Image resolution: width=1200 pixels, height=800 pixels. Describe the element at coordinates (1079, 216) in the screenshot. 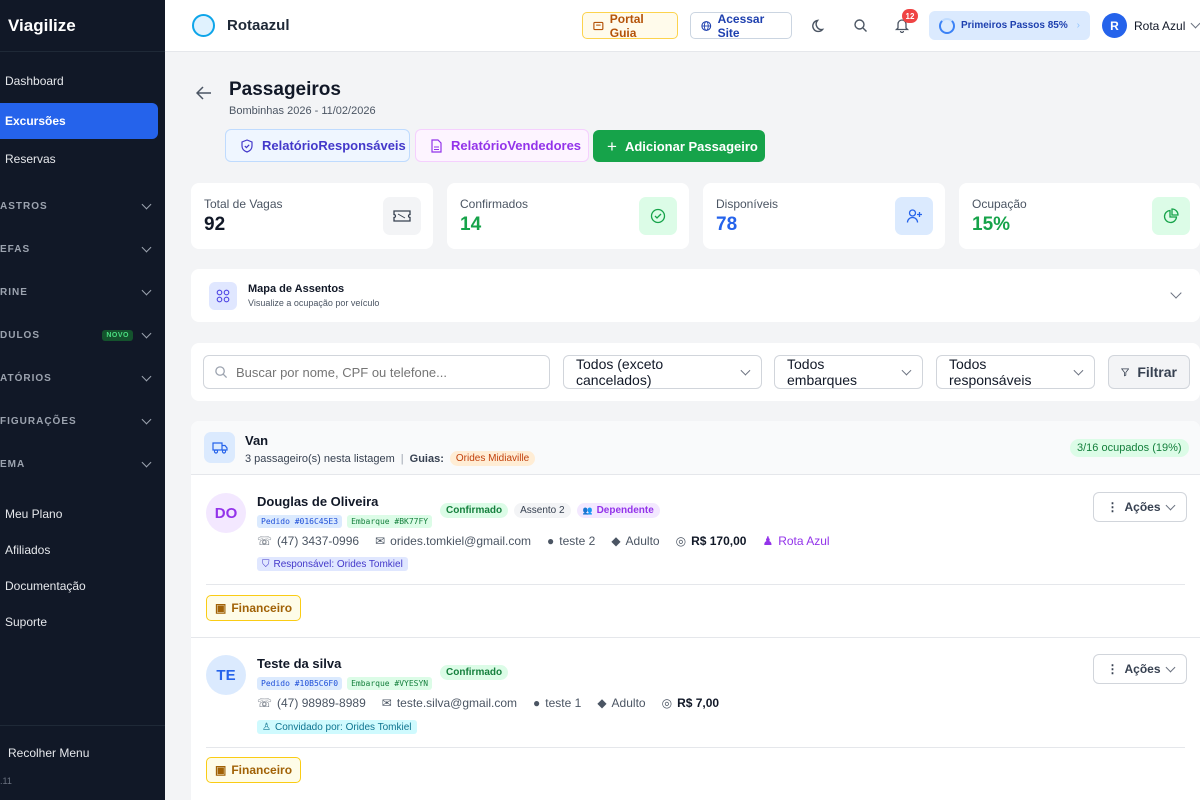

I see `stat-ocupacao: Ocupação 15%` at that location.